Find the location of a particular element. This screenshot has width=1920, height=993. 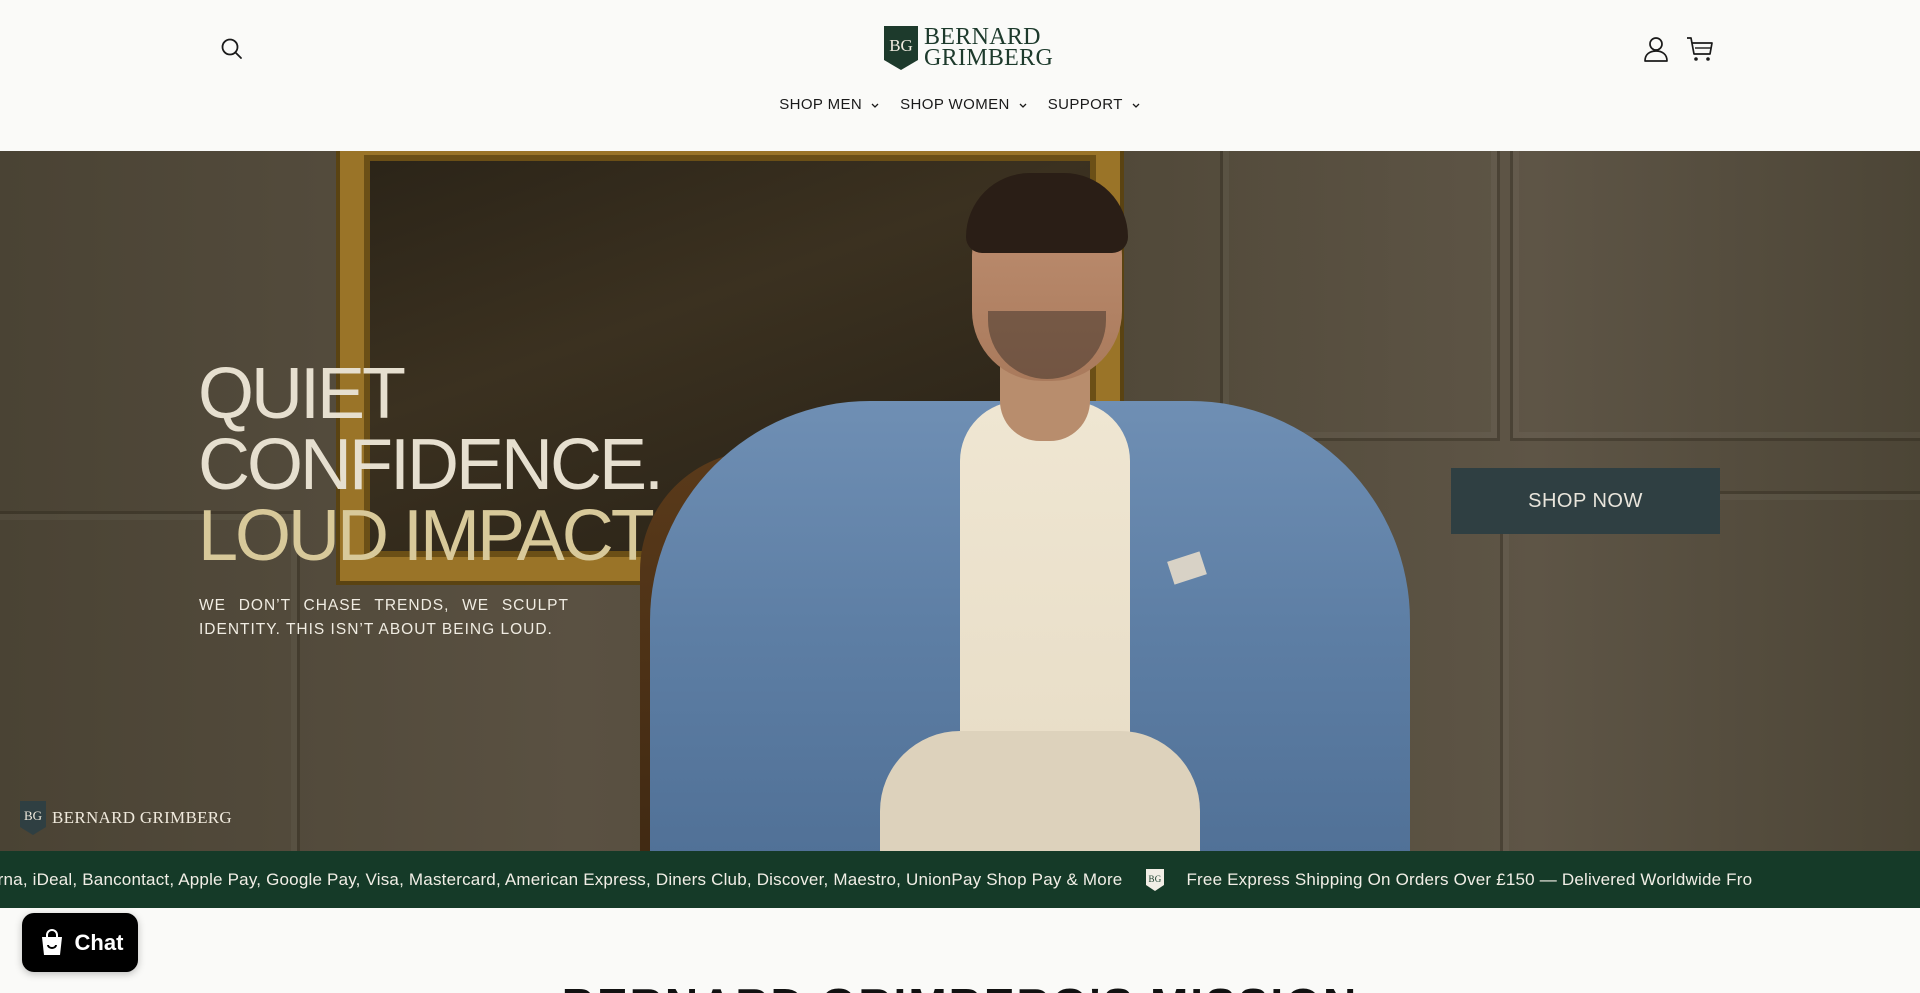

search-icon is located at coordinates (232, 49).